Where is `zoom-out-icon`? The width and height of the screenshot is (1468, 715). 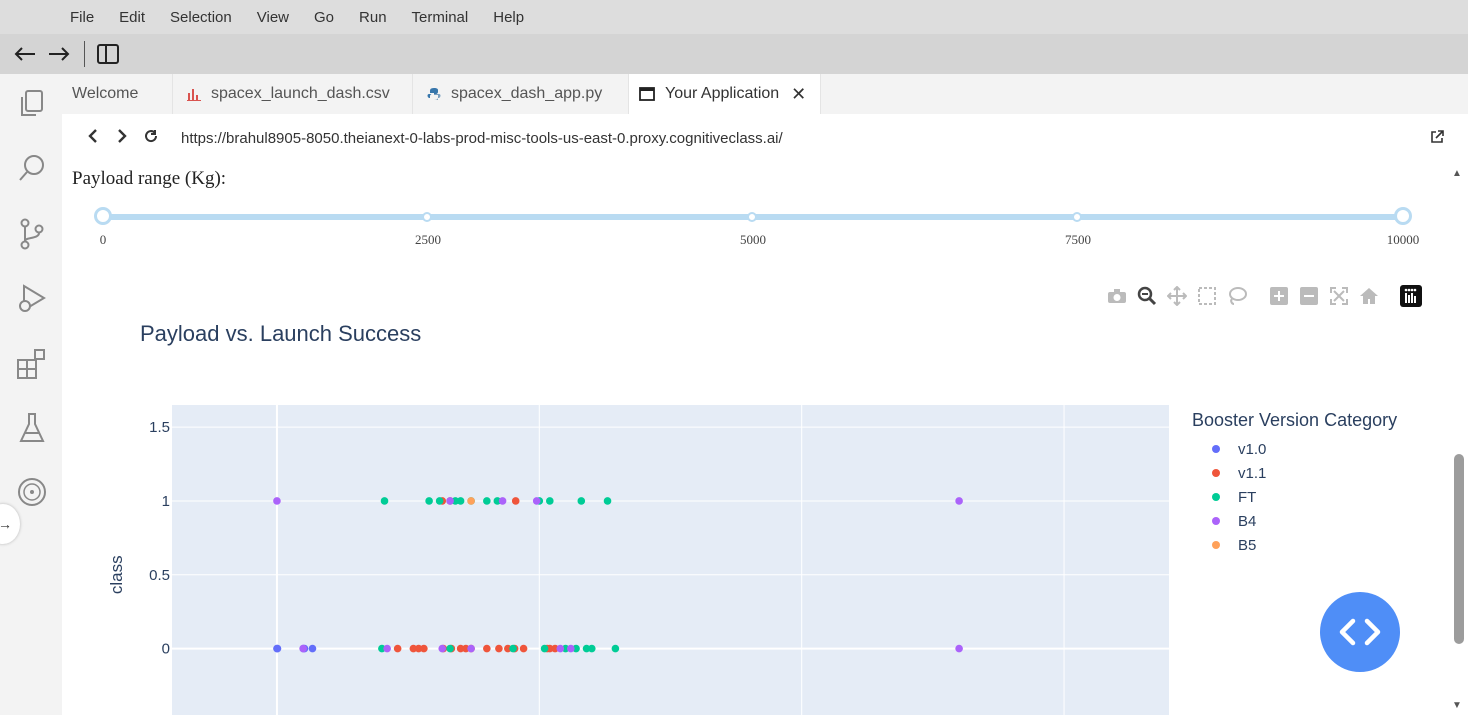
zoom-out-icon is located at coordinates (1309, 296).